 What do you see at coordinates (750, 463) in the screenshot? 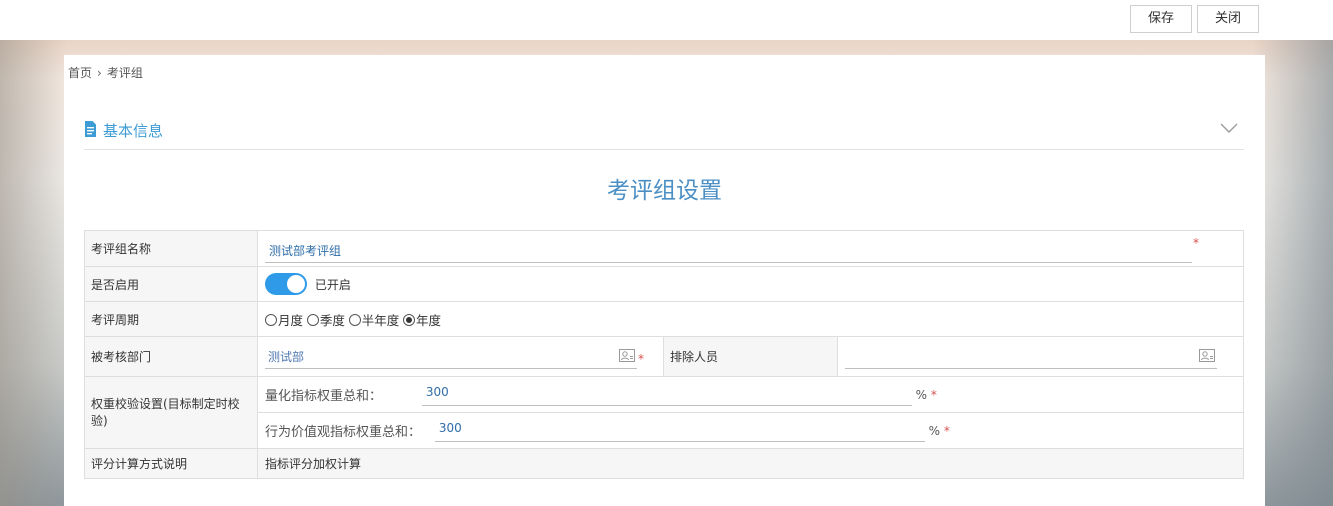
I see `calc-value: 指标评分加权计算` at bounding box center [750, 463].